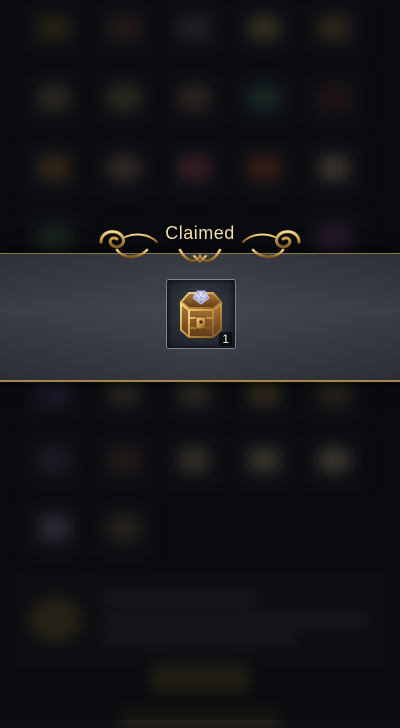  I want to click on item-quantity: 1, so click(225, 339).